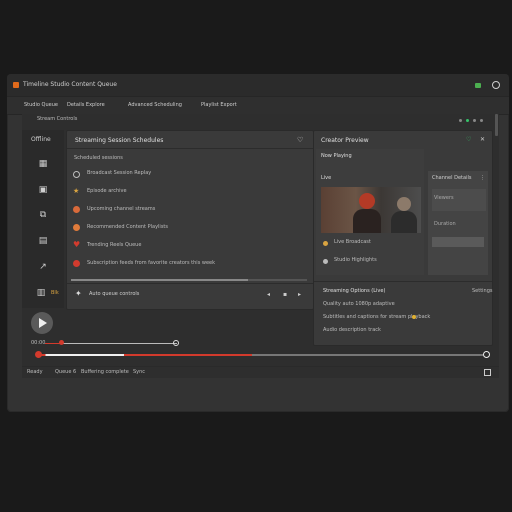  I want to click on details-line-3: Audio description track, so click(352, 330).